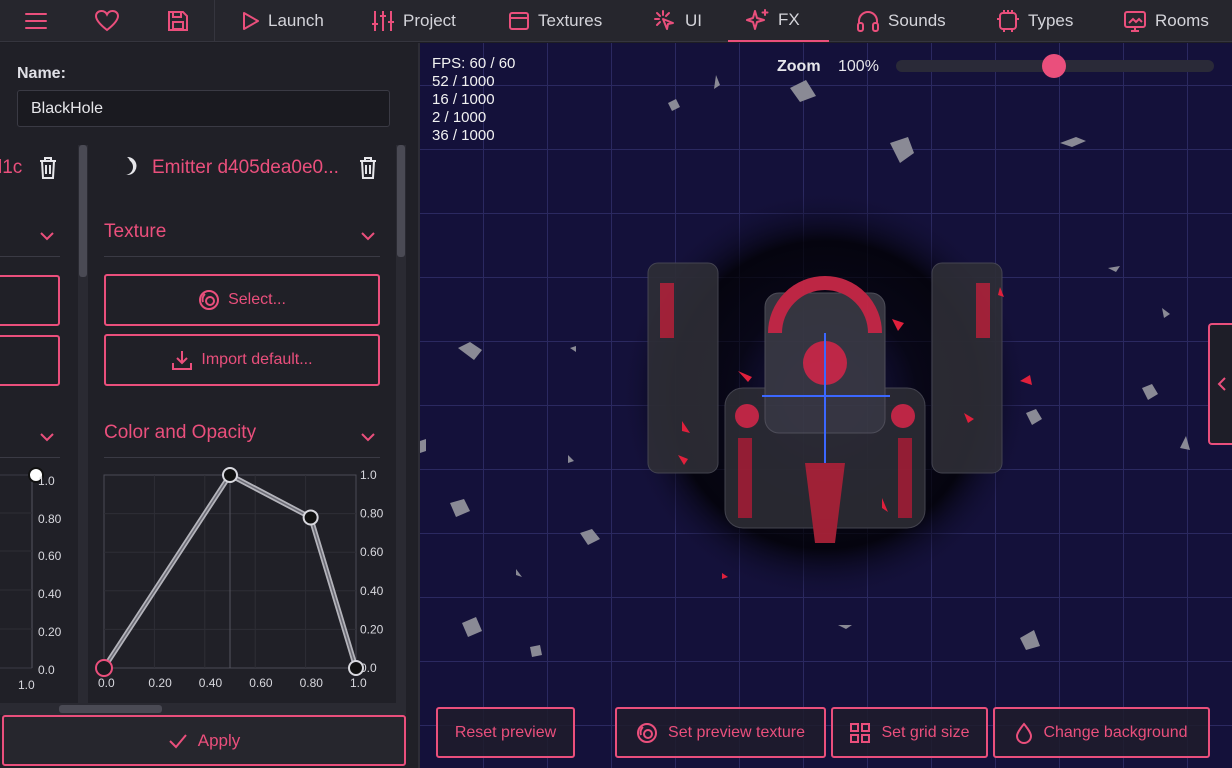 The image size is (1232, 768). I want to click on apply-button: Apply, so click(204, 740).